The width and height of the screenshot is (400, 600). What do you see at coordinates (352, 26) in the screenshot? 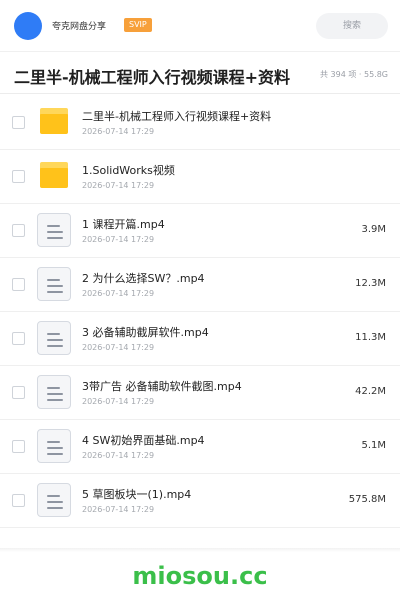
I see `search-input: 搜索` at bounding box center [352, 26].